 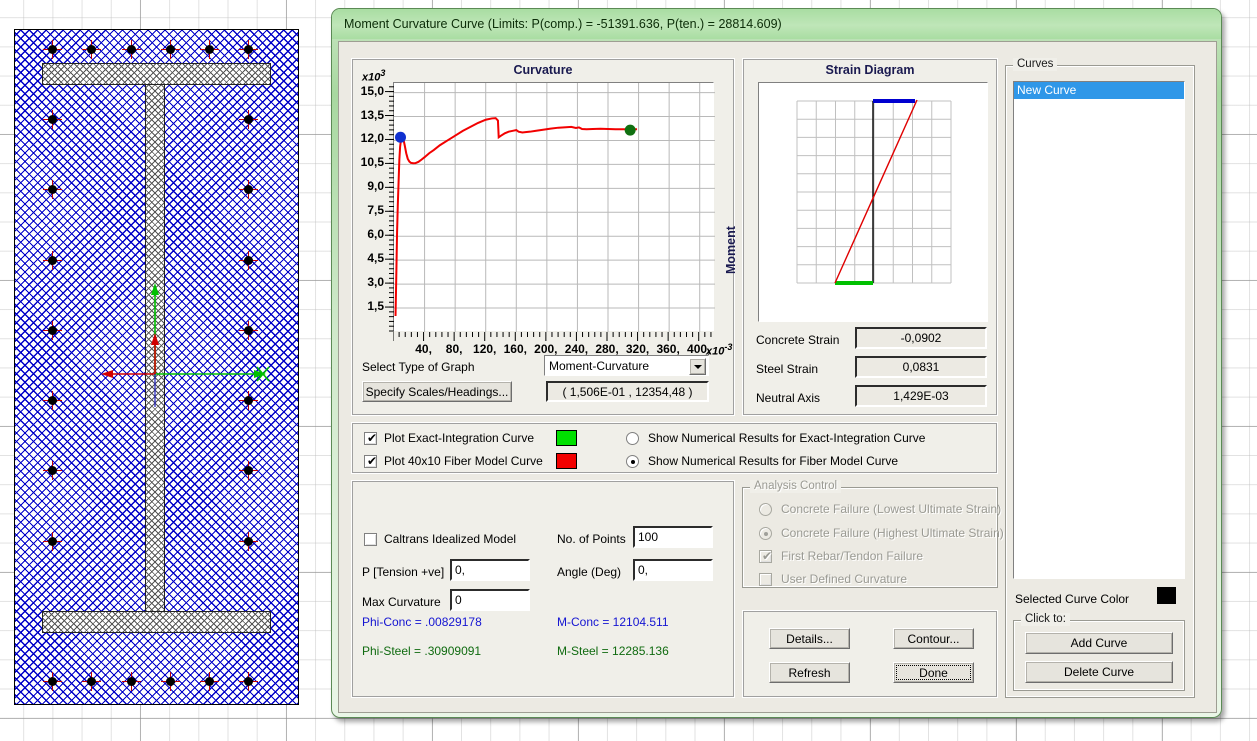 What do you see at coordinates (765, 509) in the screenshot?
I see `concrete-failure-lowest-radio` at bounding box center [765, 509].